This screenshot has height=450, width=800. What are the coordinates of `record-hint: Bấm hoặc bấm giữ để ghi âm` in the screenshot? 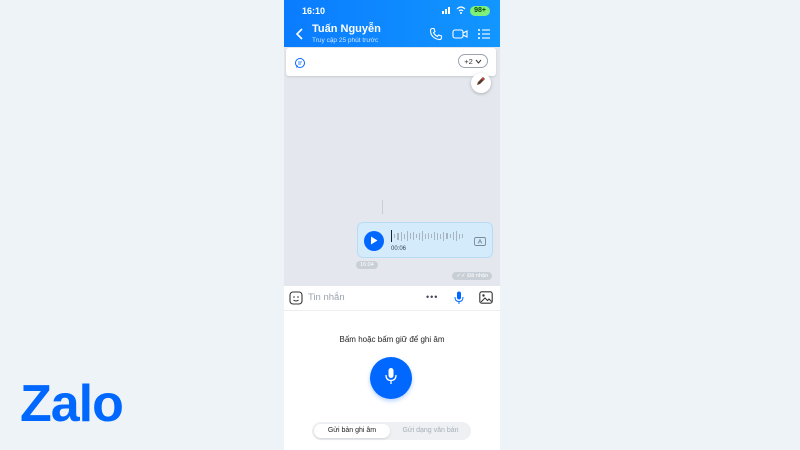 It's located at (392, 339).